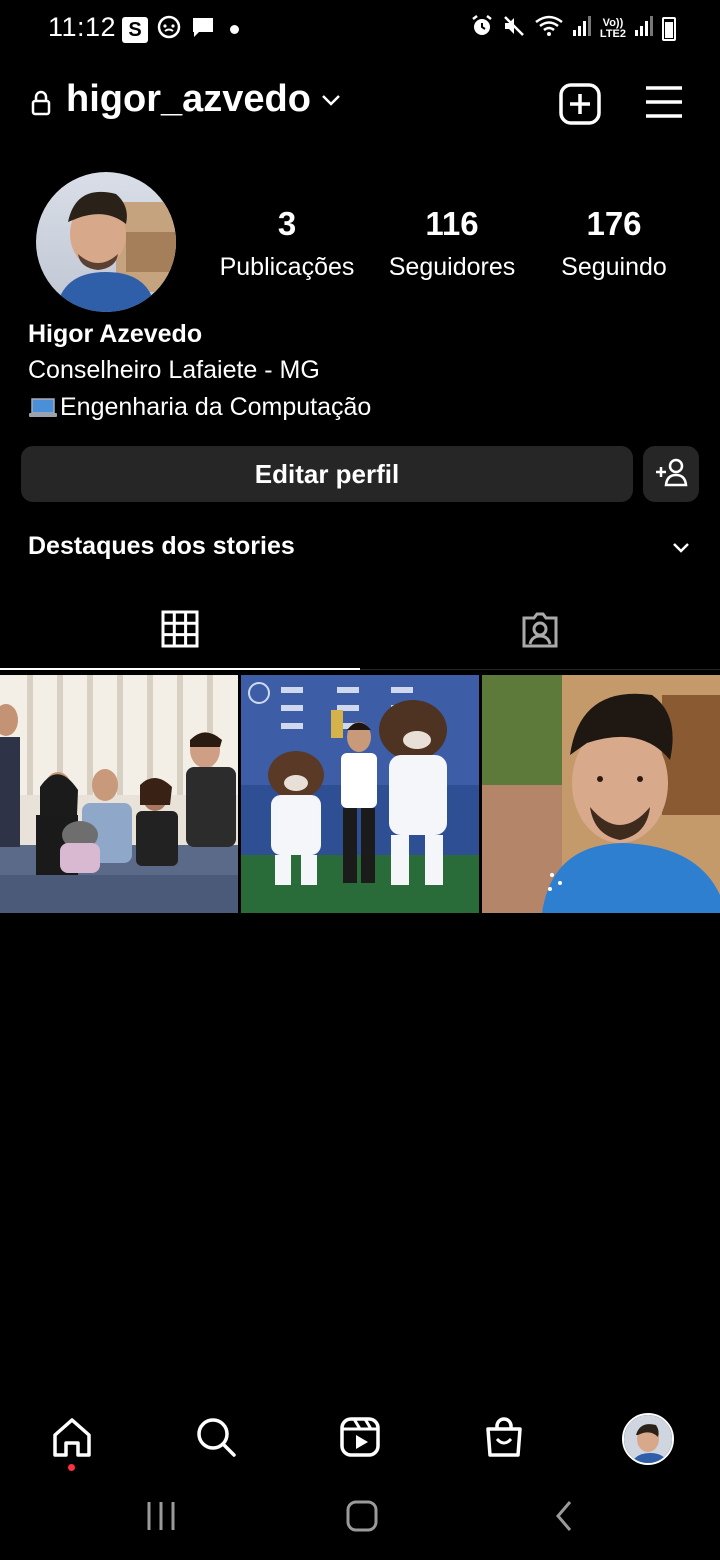 This screenshot has height=1560, width=720. What do you see at coordinates (82, 27) in the screenshot?
I see `status-time: 11:12` at bounding box center [82, 27].